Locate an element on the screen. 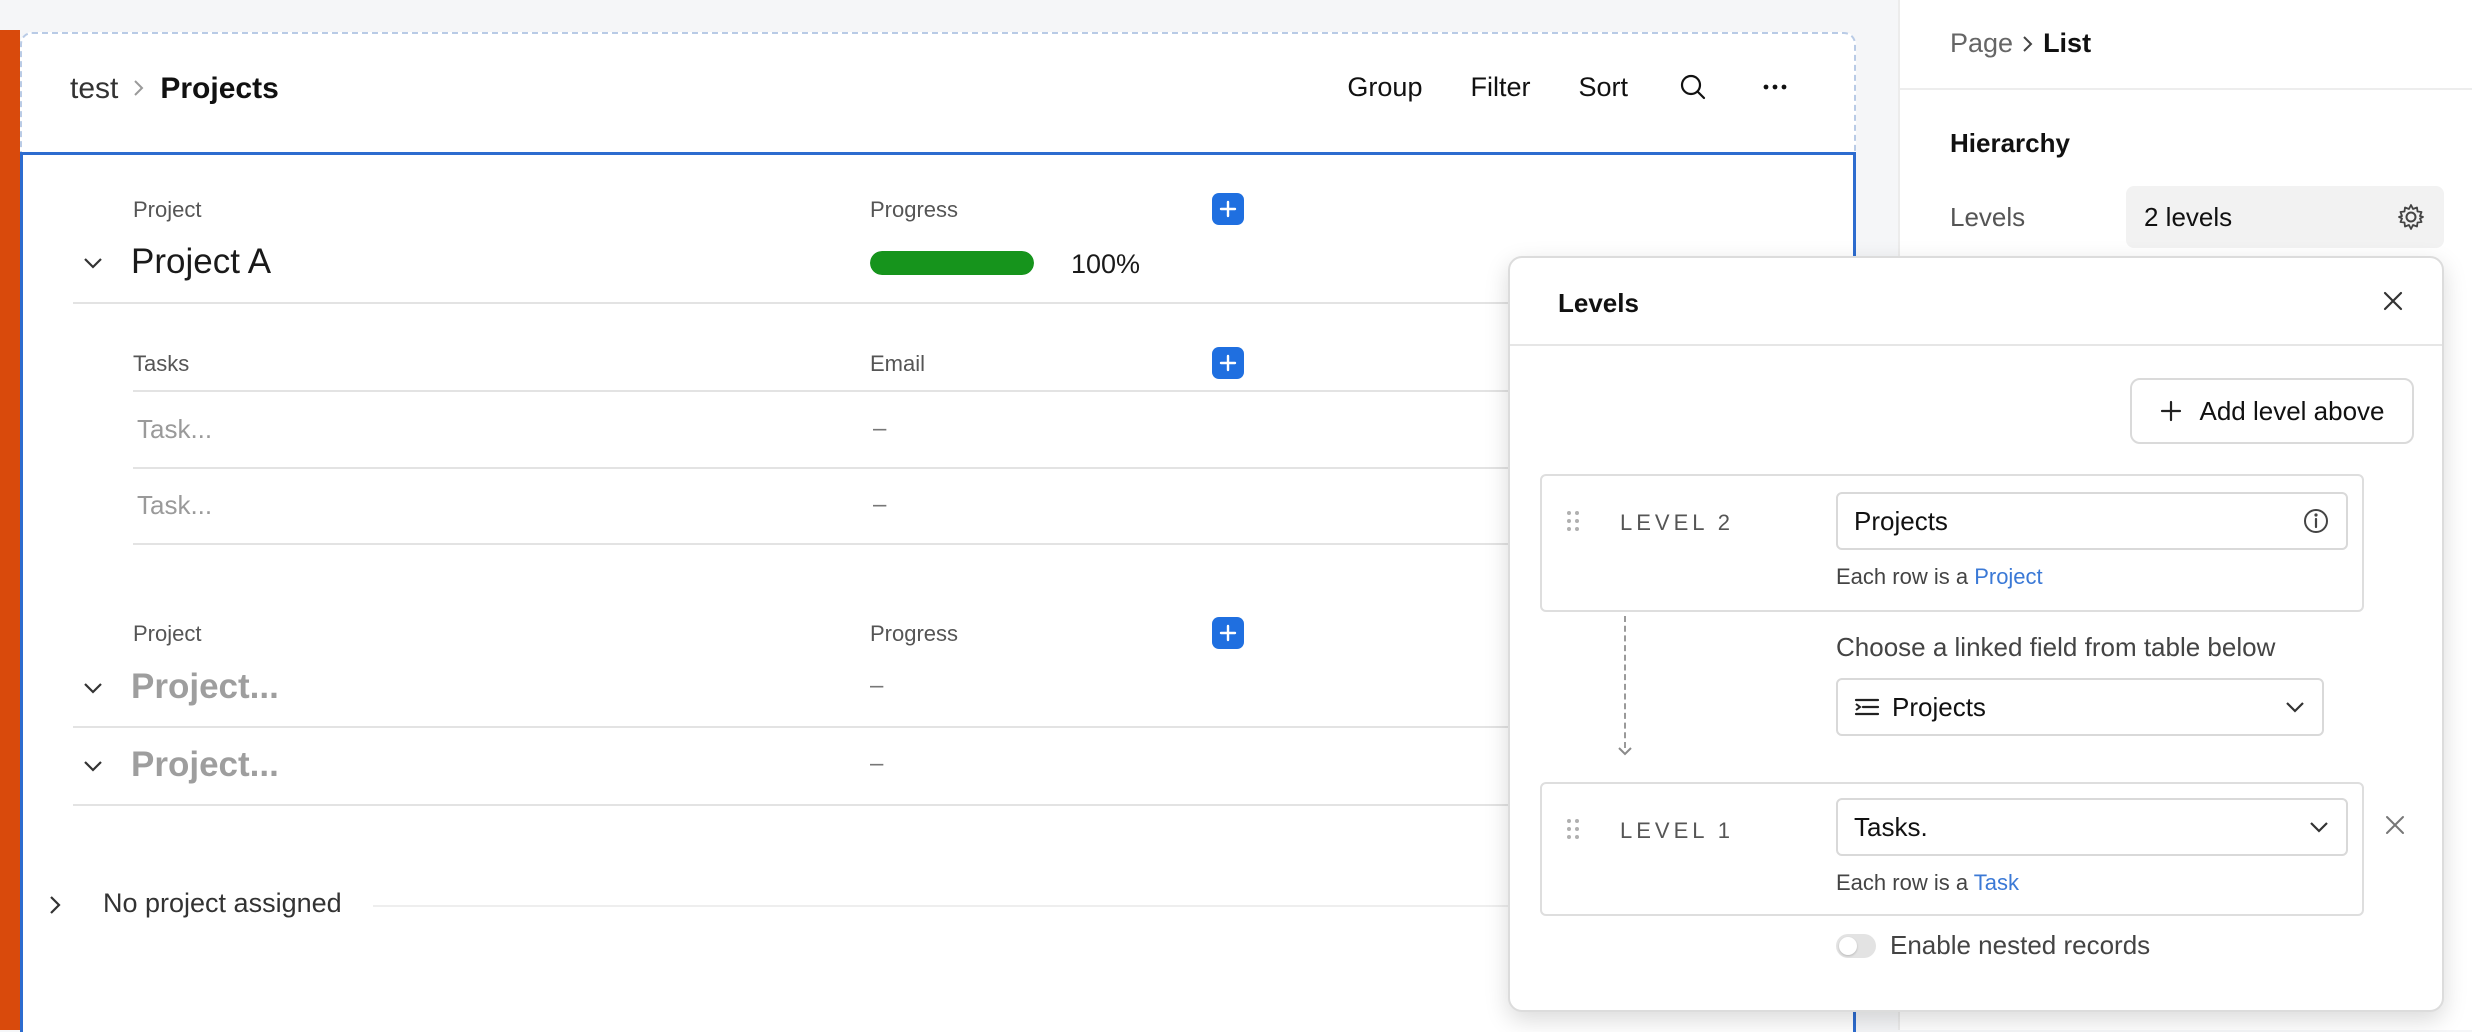  panel-breadcrumb: Page List is located at coordinates (2020, 43).